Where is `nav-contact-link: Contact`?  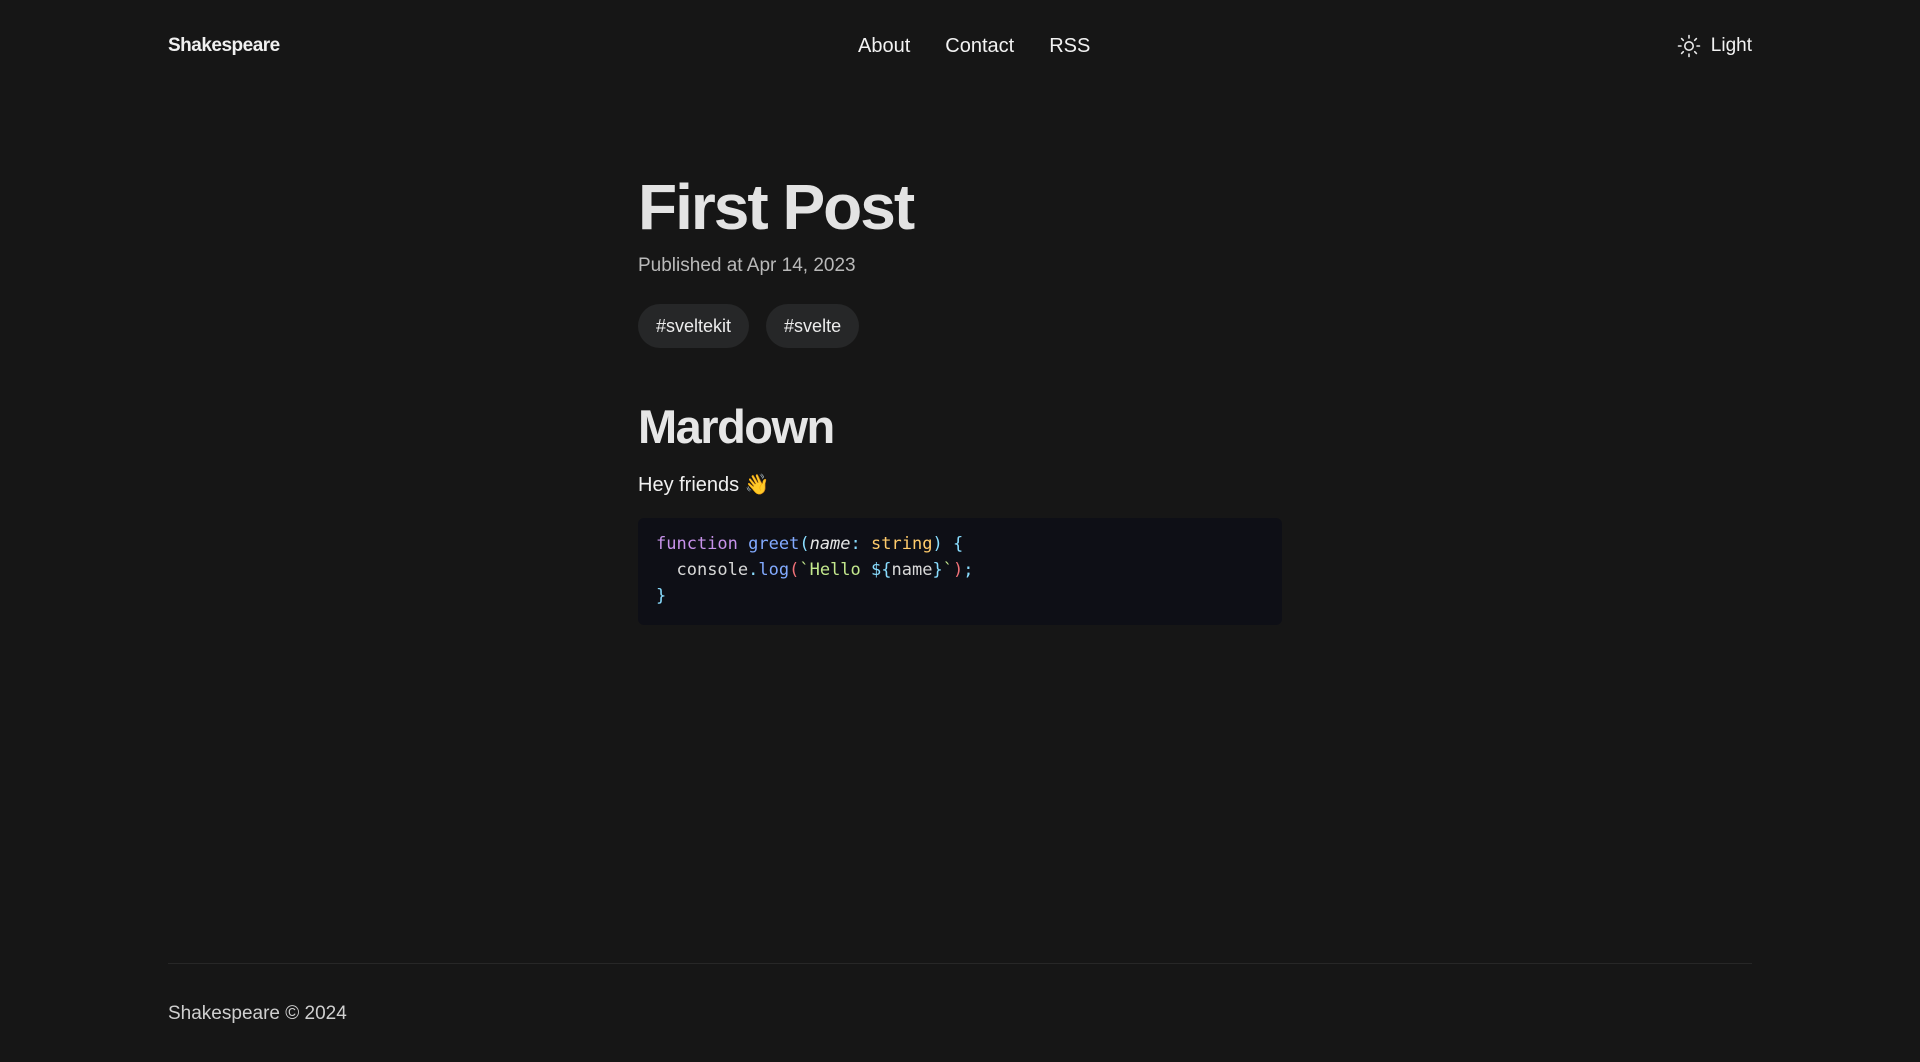 nav-contact-link: Contact is located at coordinates (979, 46).